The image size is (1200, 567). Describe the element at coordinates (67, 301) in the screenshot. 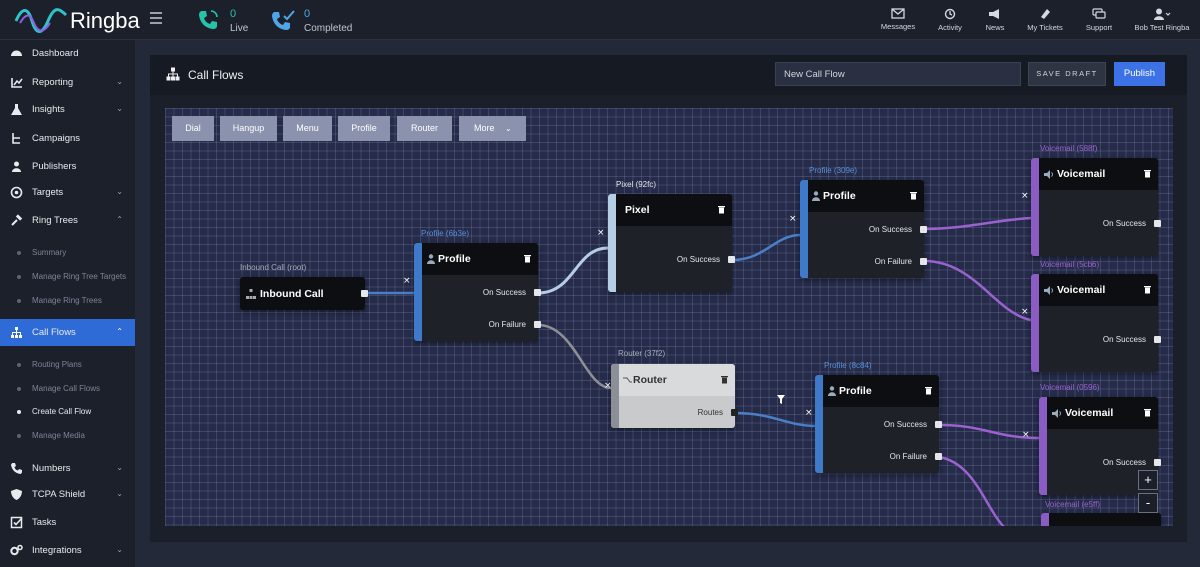

I see `sidebar-subitem-manage-ring-trees: Manage Ring Trees` at that location.